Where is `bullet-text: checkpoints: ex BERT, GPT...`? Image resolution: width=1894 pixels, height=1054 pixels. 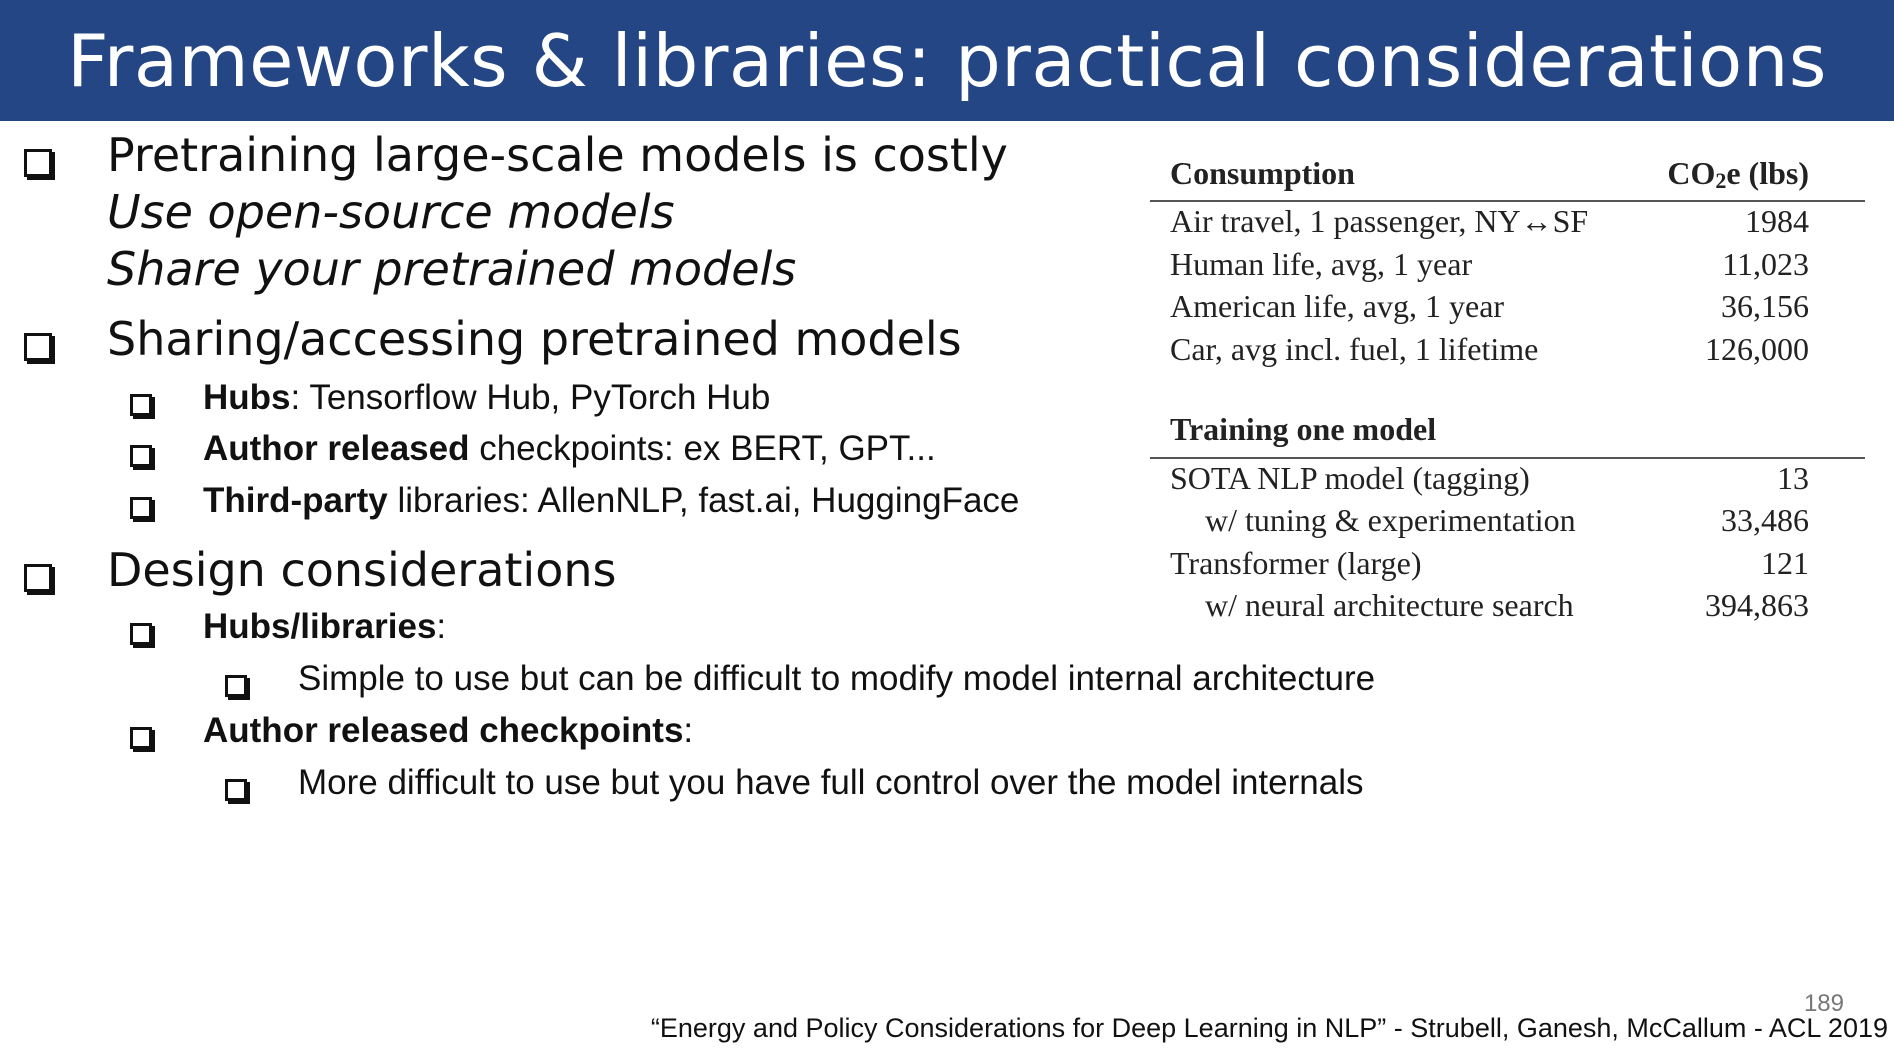
bullet-text: checkpoints: ex BERT, GPT... is located at coordinates (702, 448).